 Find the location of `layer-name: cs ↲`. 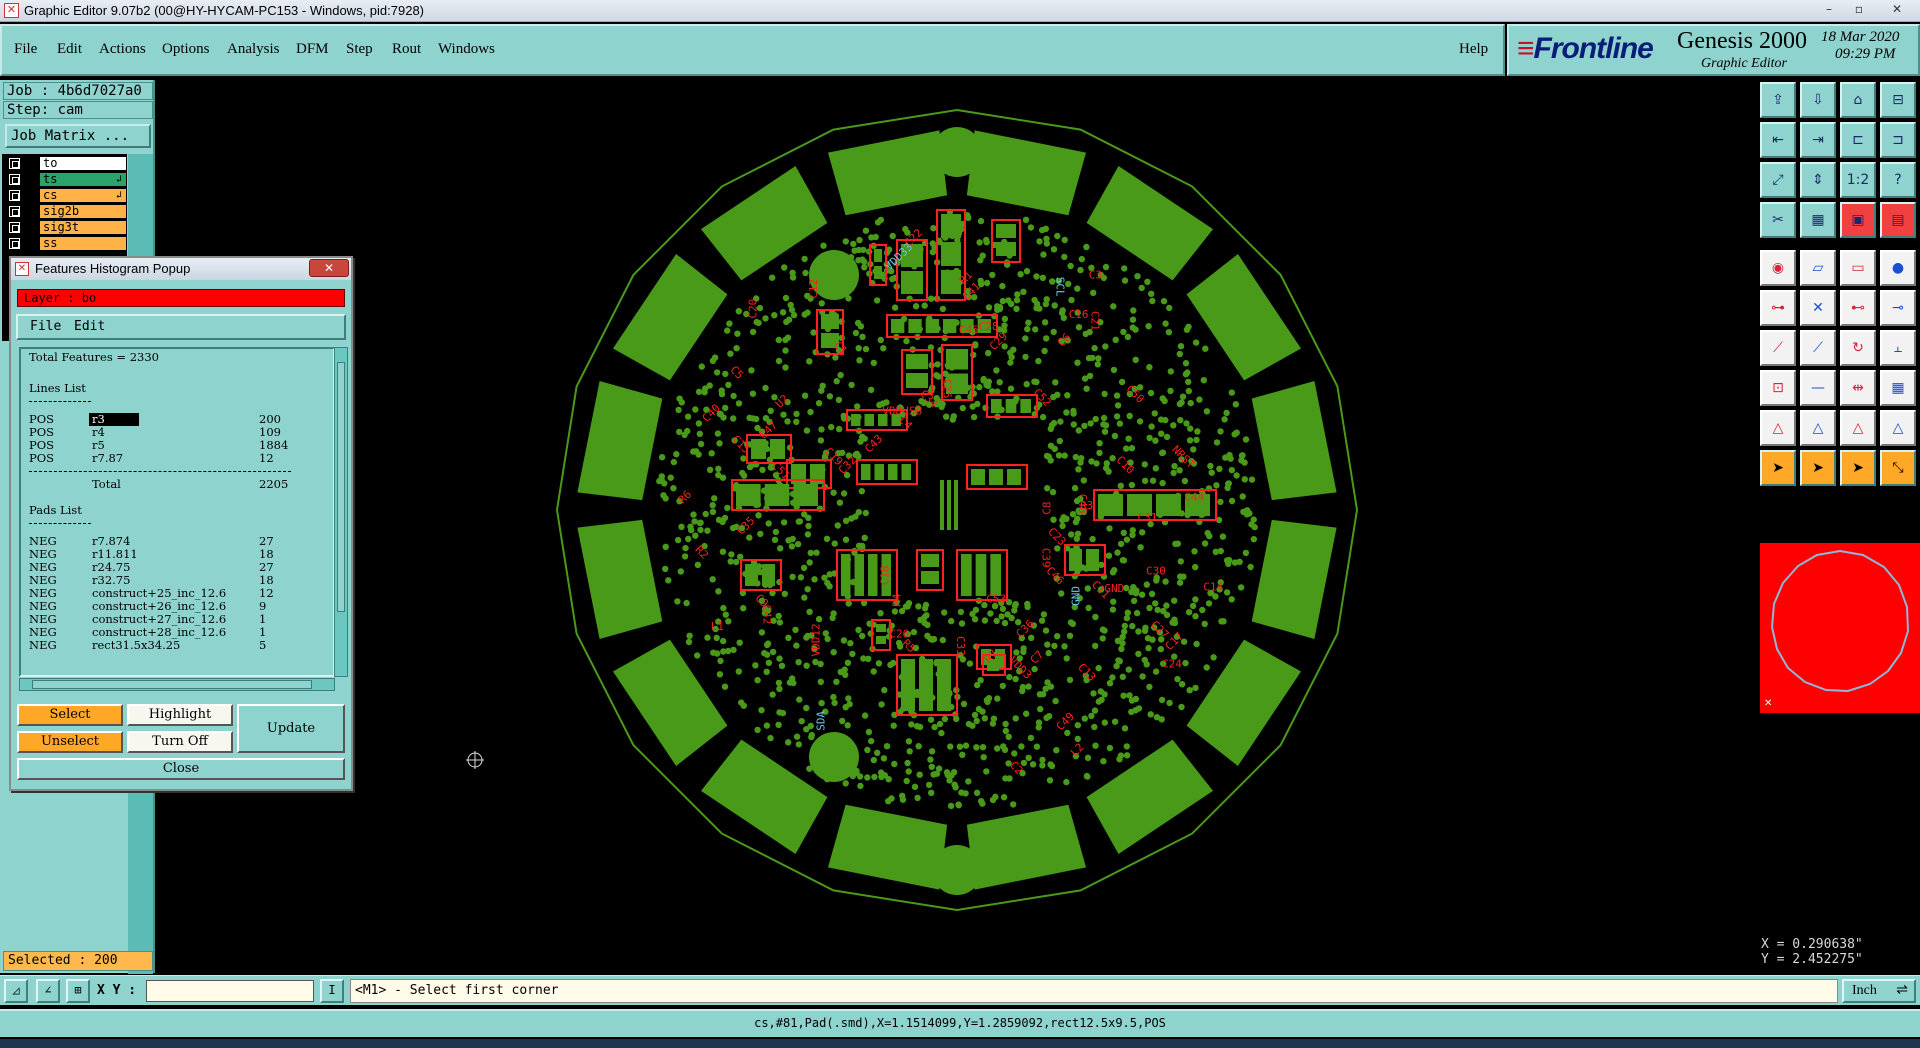

layer-name: cs ↲ is located at coordinates (83, 195).